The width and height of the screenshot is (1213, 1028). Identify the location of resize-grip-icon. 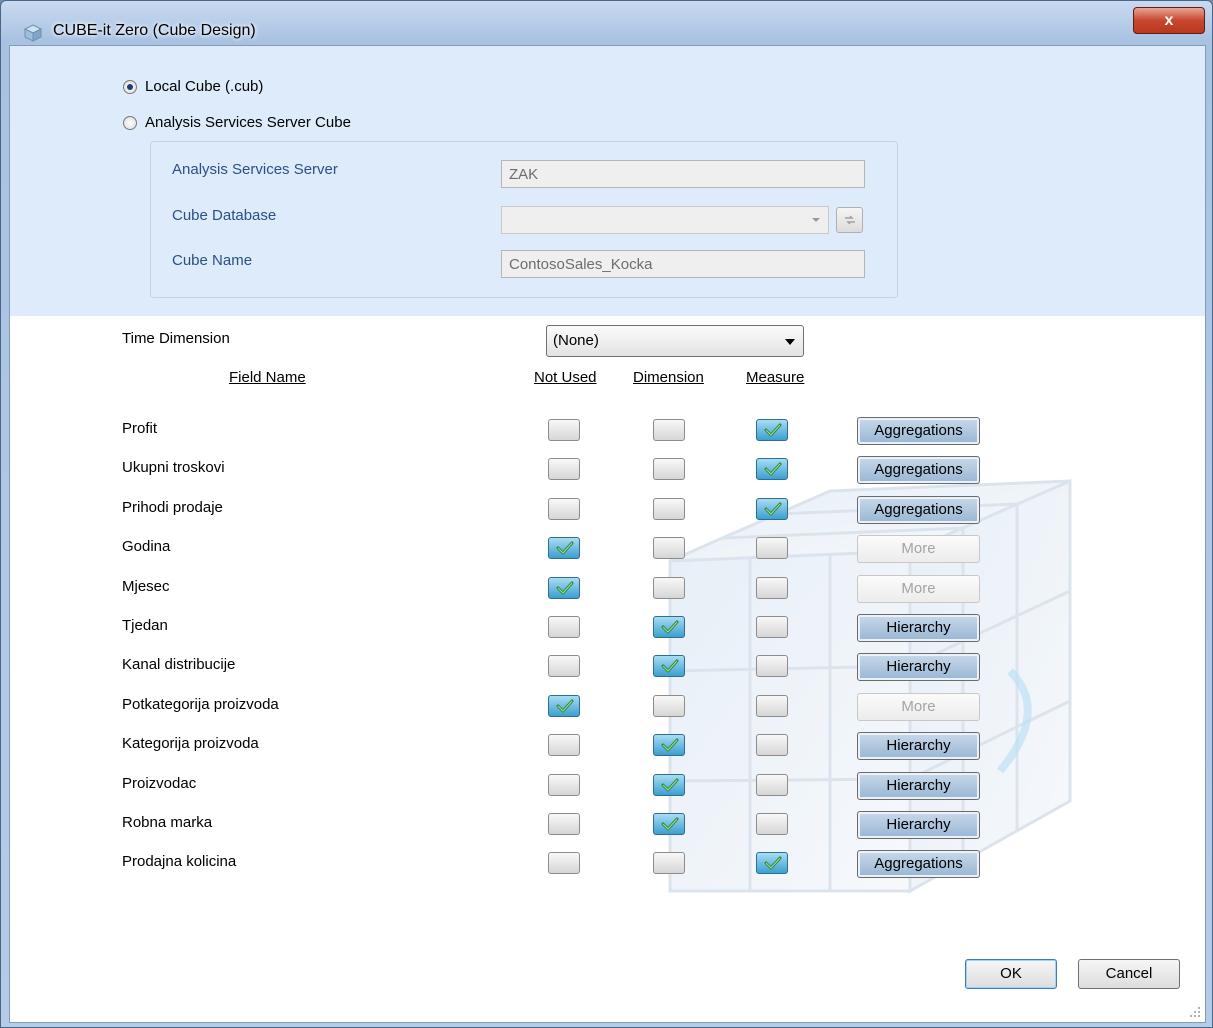
(1195, 1012).